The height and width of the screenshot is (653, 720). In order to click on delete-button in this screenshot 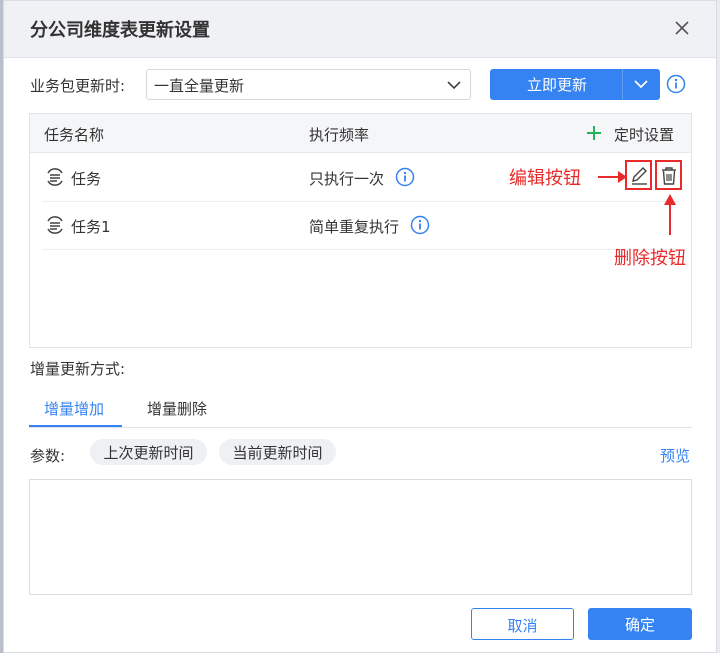, I will do `click(668, 175)`.